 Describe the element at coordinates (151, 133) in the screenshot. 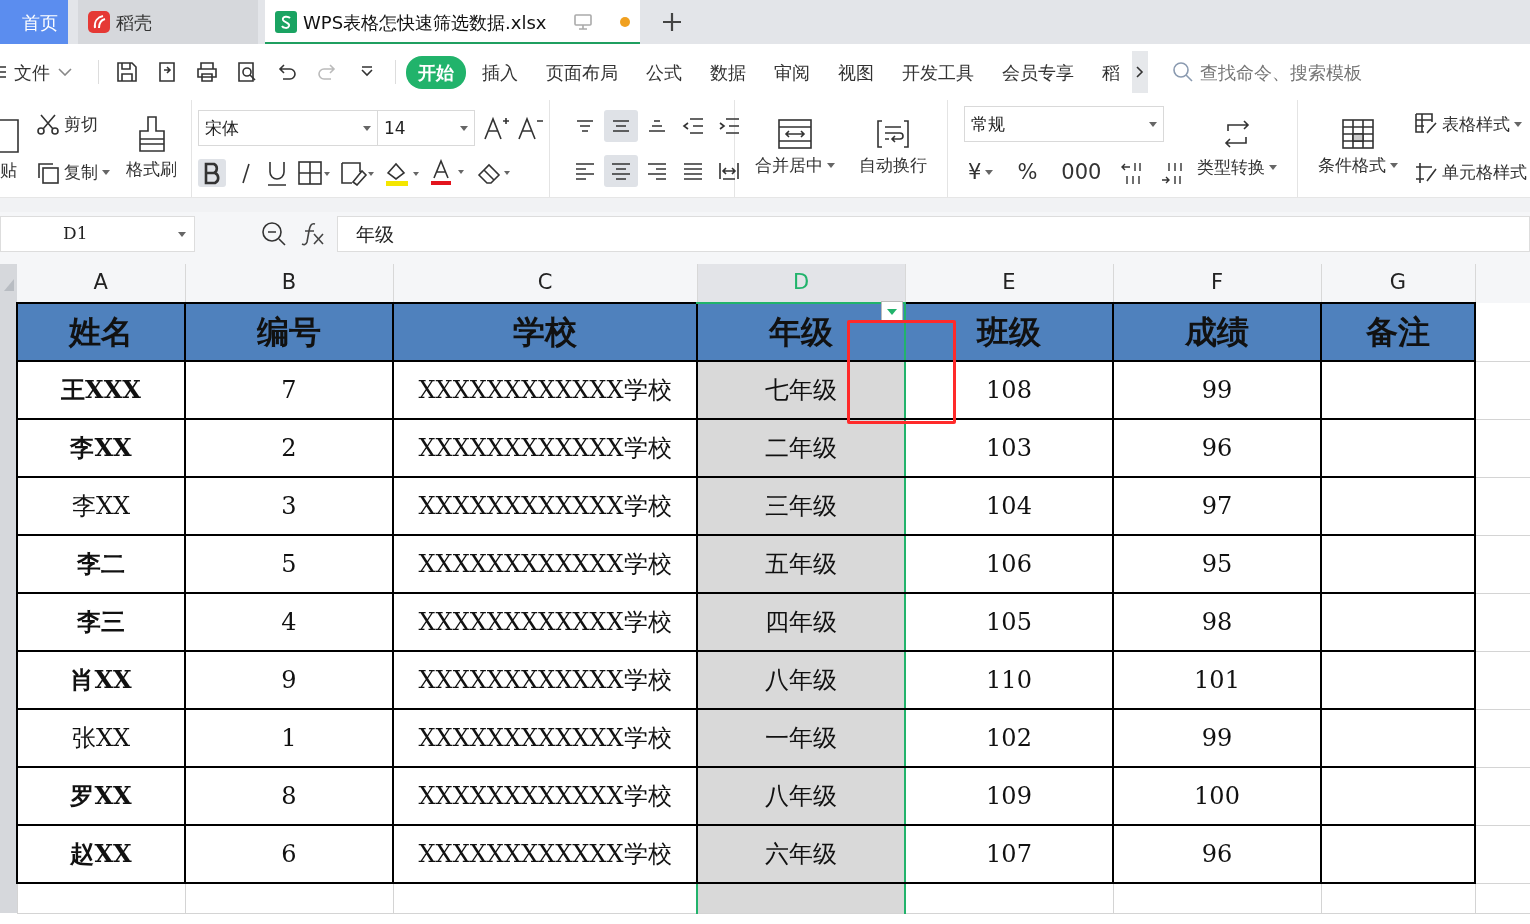

I see `brush-icon` at that location.